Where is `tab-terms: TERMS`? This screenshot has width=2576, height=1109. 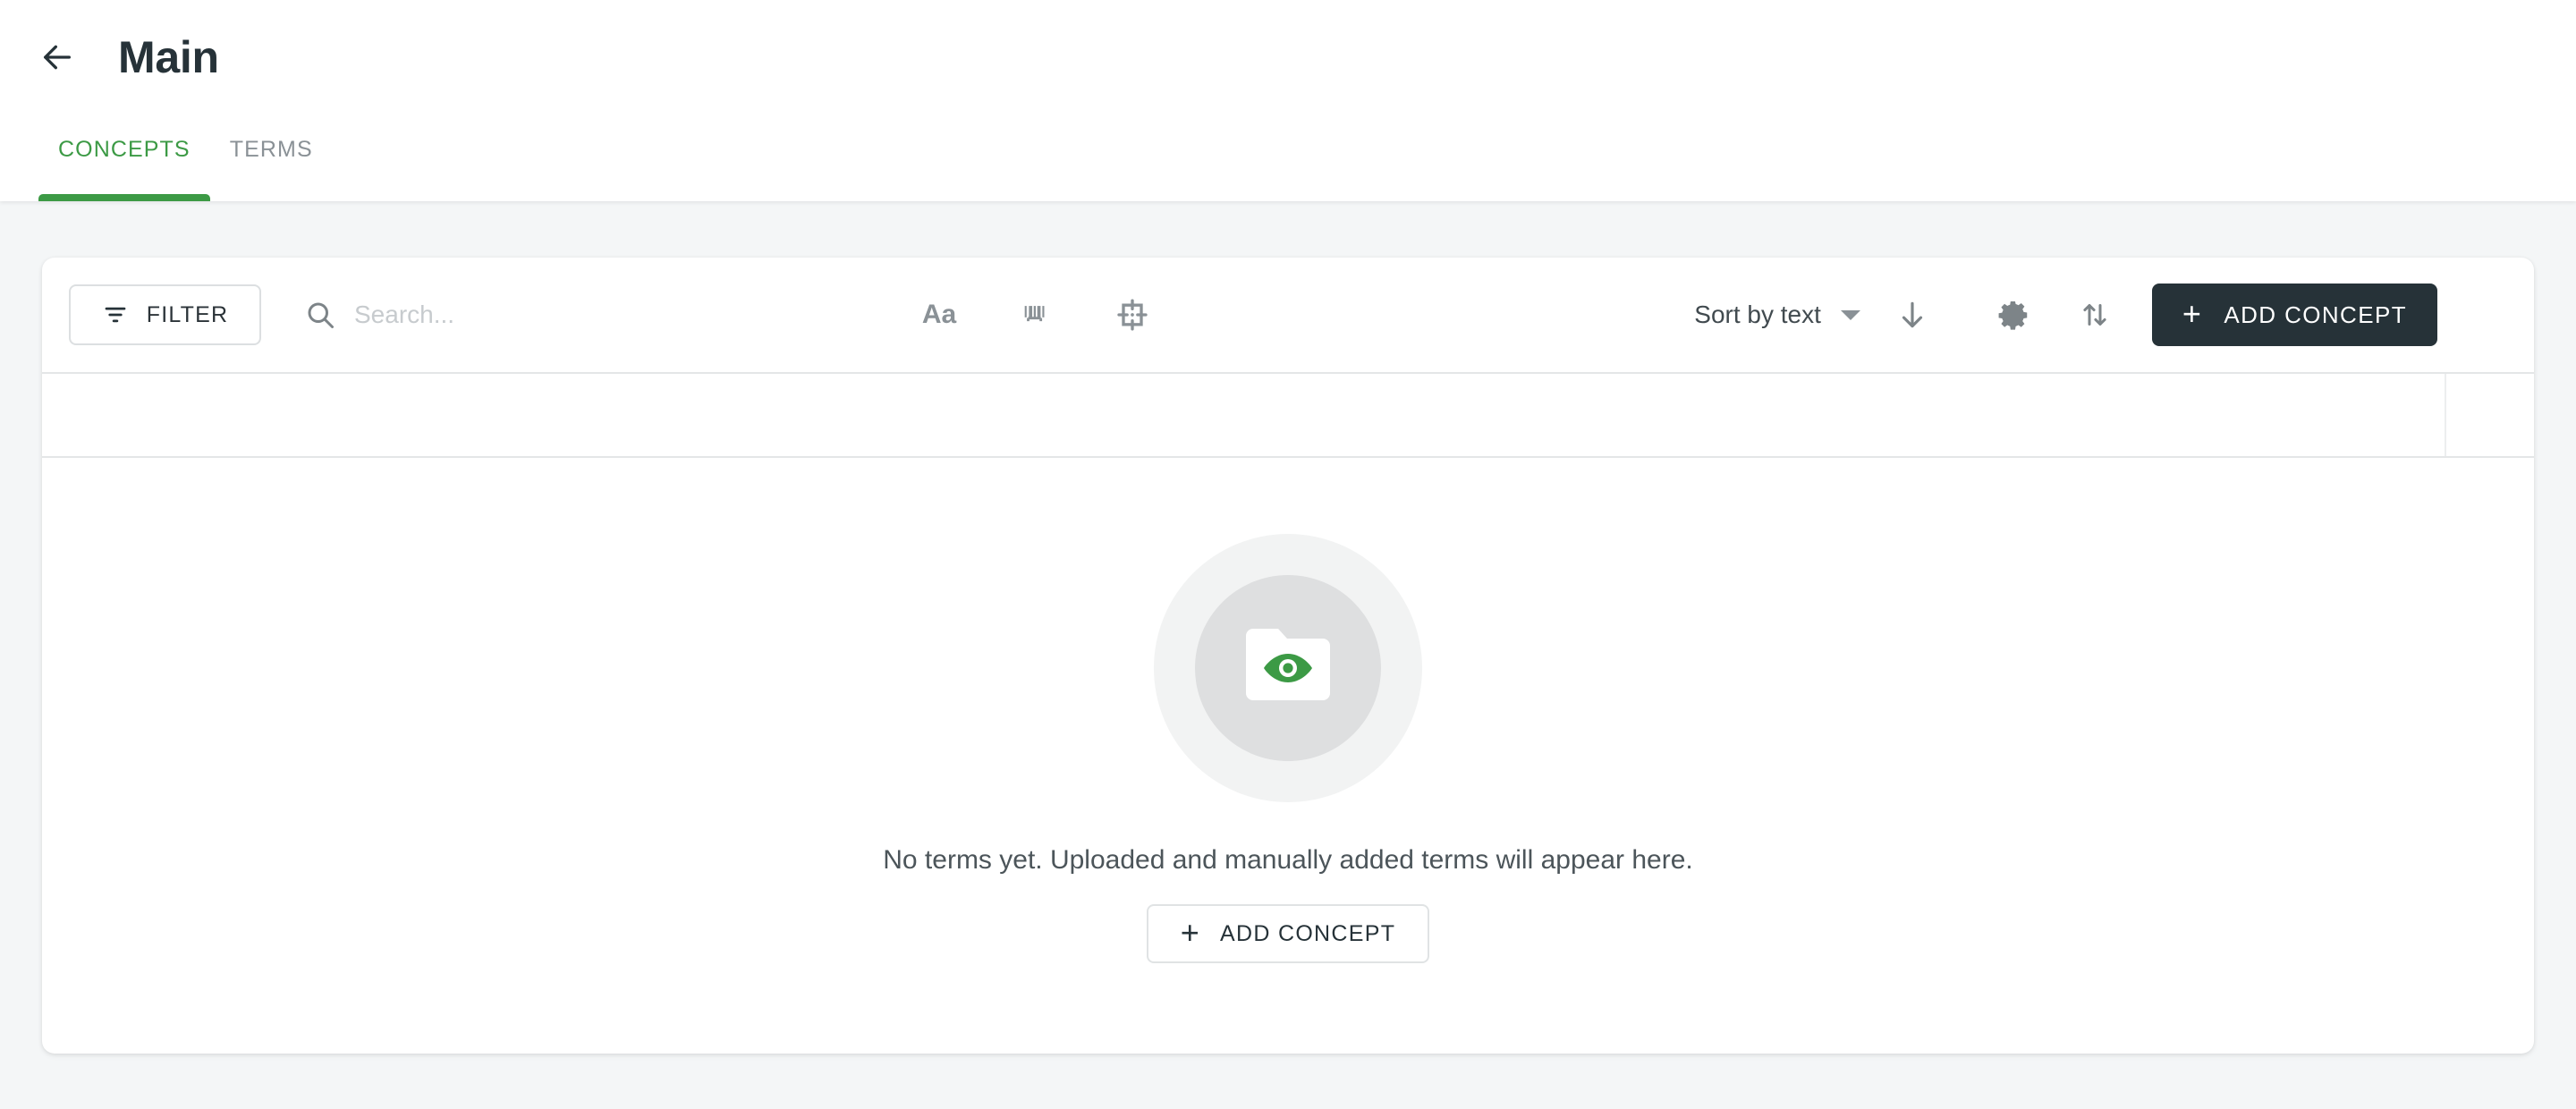 tab-terms: TERMS is located at coordinates (271, 163).